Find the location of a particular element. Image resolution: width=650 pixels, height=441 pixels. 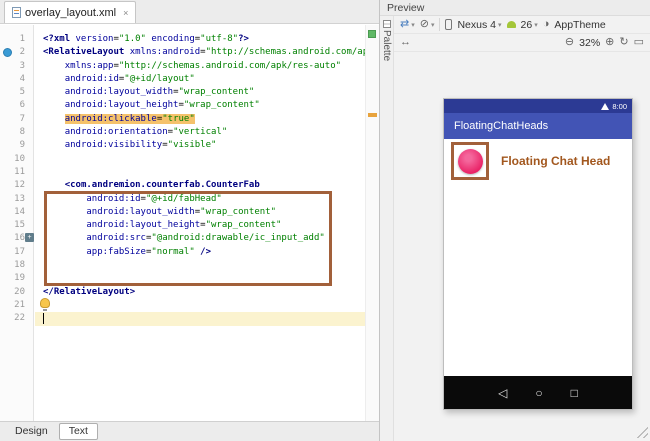

android-api-icon is located at coordinates (511, 24).